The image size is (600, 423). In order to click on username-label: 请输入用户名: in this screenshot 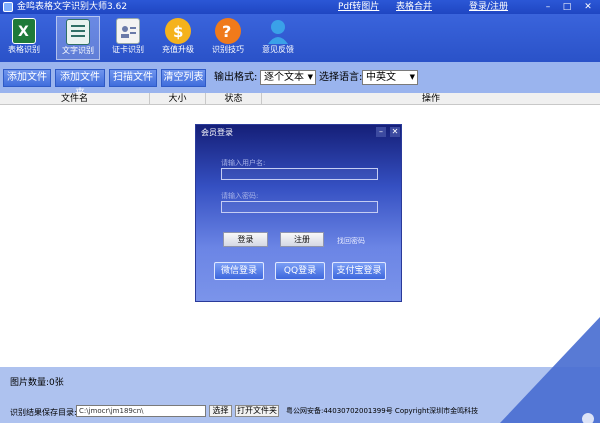, I will do `click(243, 163)`.